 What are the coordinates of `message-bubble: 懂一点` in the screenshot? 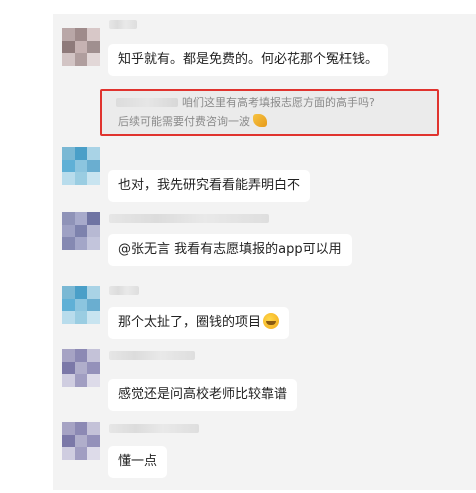 It's located at (138, 462).